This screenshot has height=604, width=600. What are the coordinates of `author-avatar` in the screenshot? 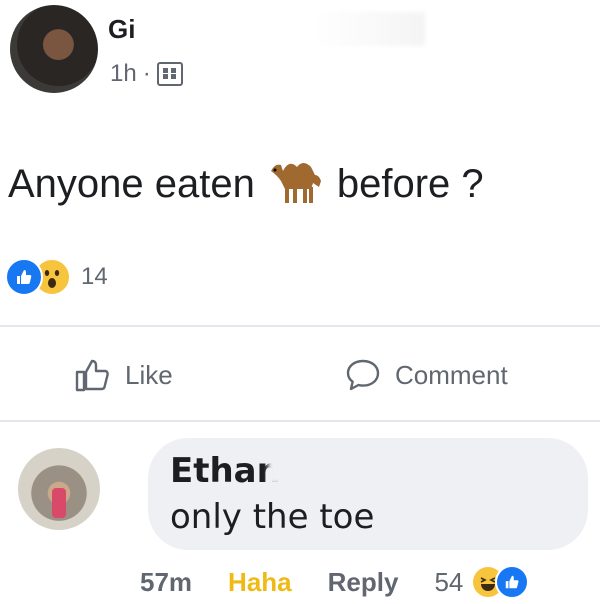 It's located at (54, 49).